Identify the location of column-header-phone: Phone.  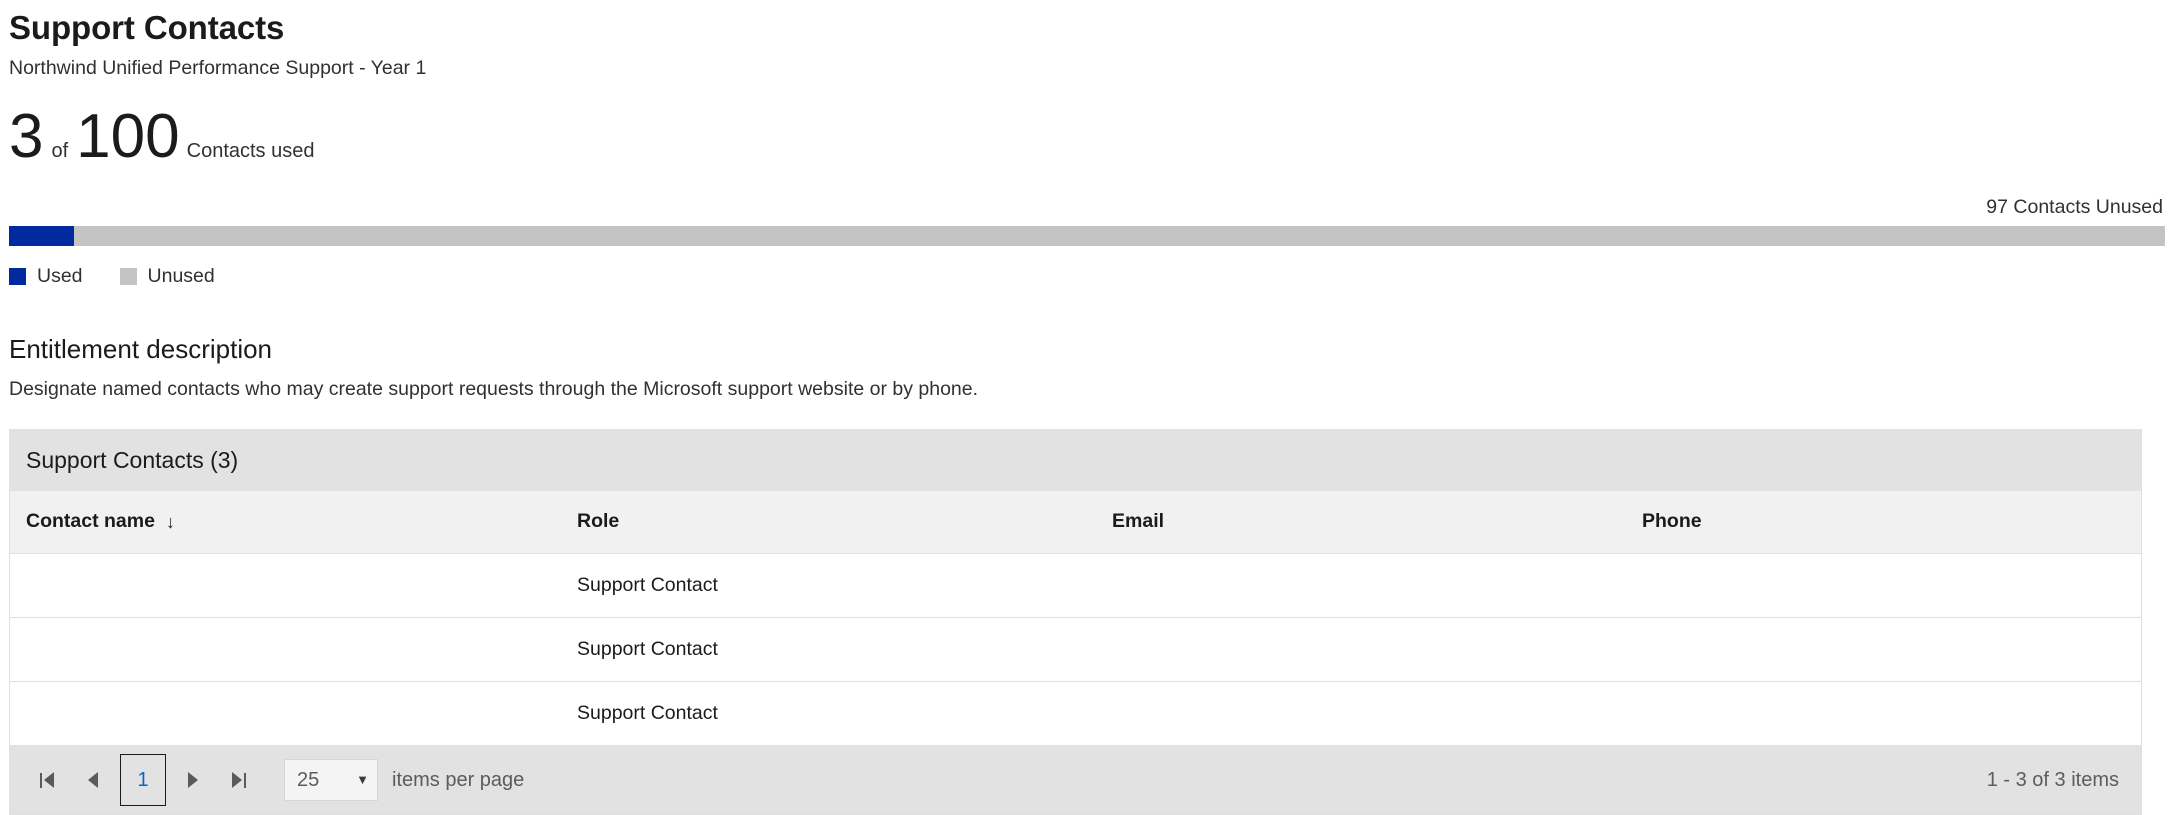
(1883, 522).